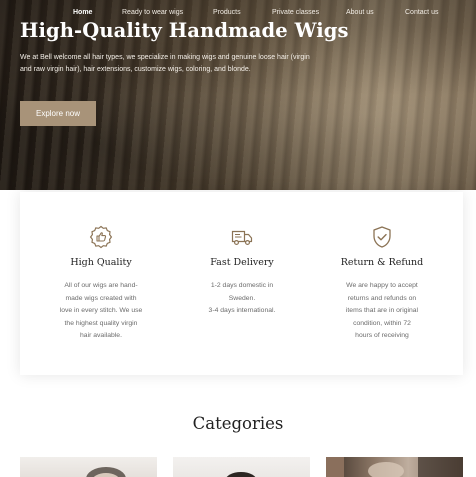 The image size is (476, 477). I want to click on nav-products: Products, so click(227, 12).